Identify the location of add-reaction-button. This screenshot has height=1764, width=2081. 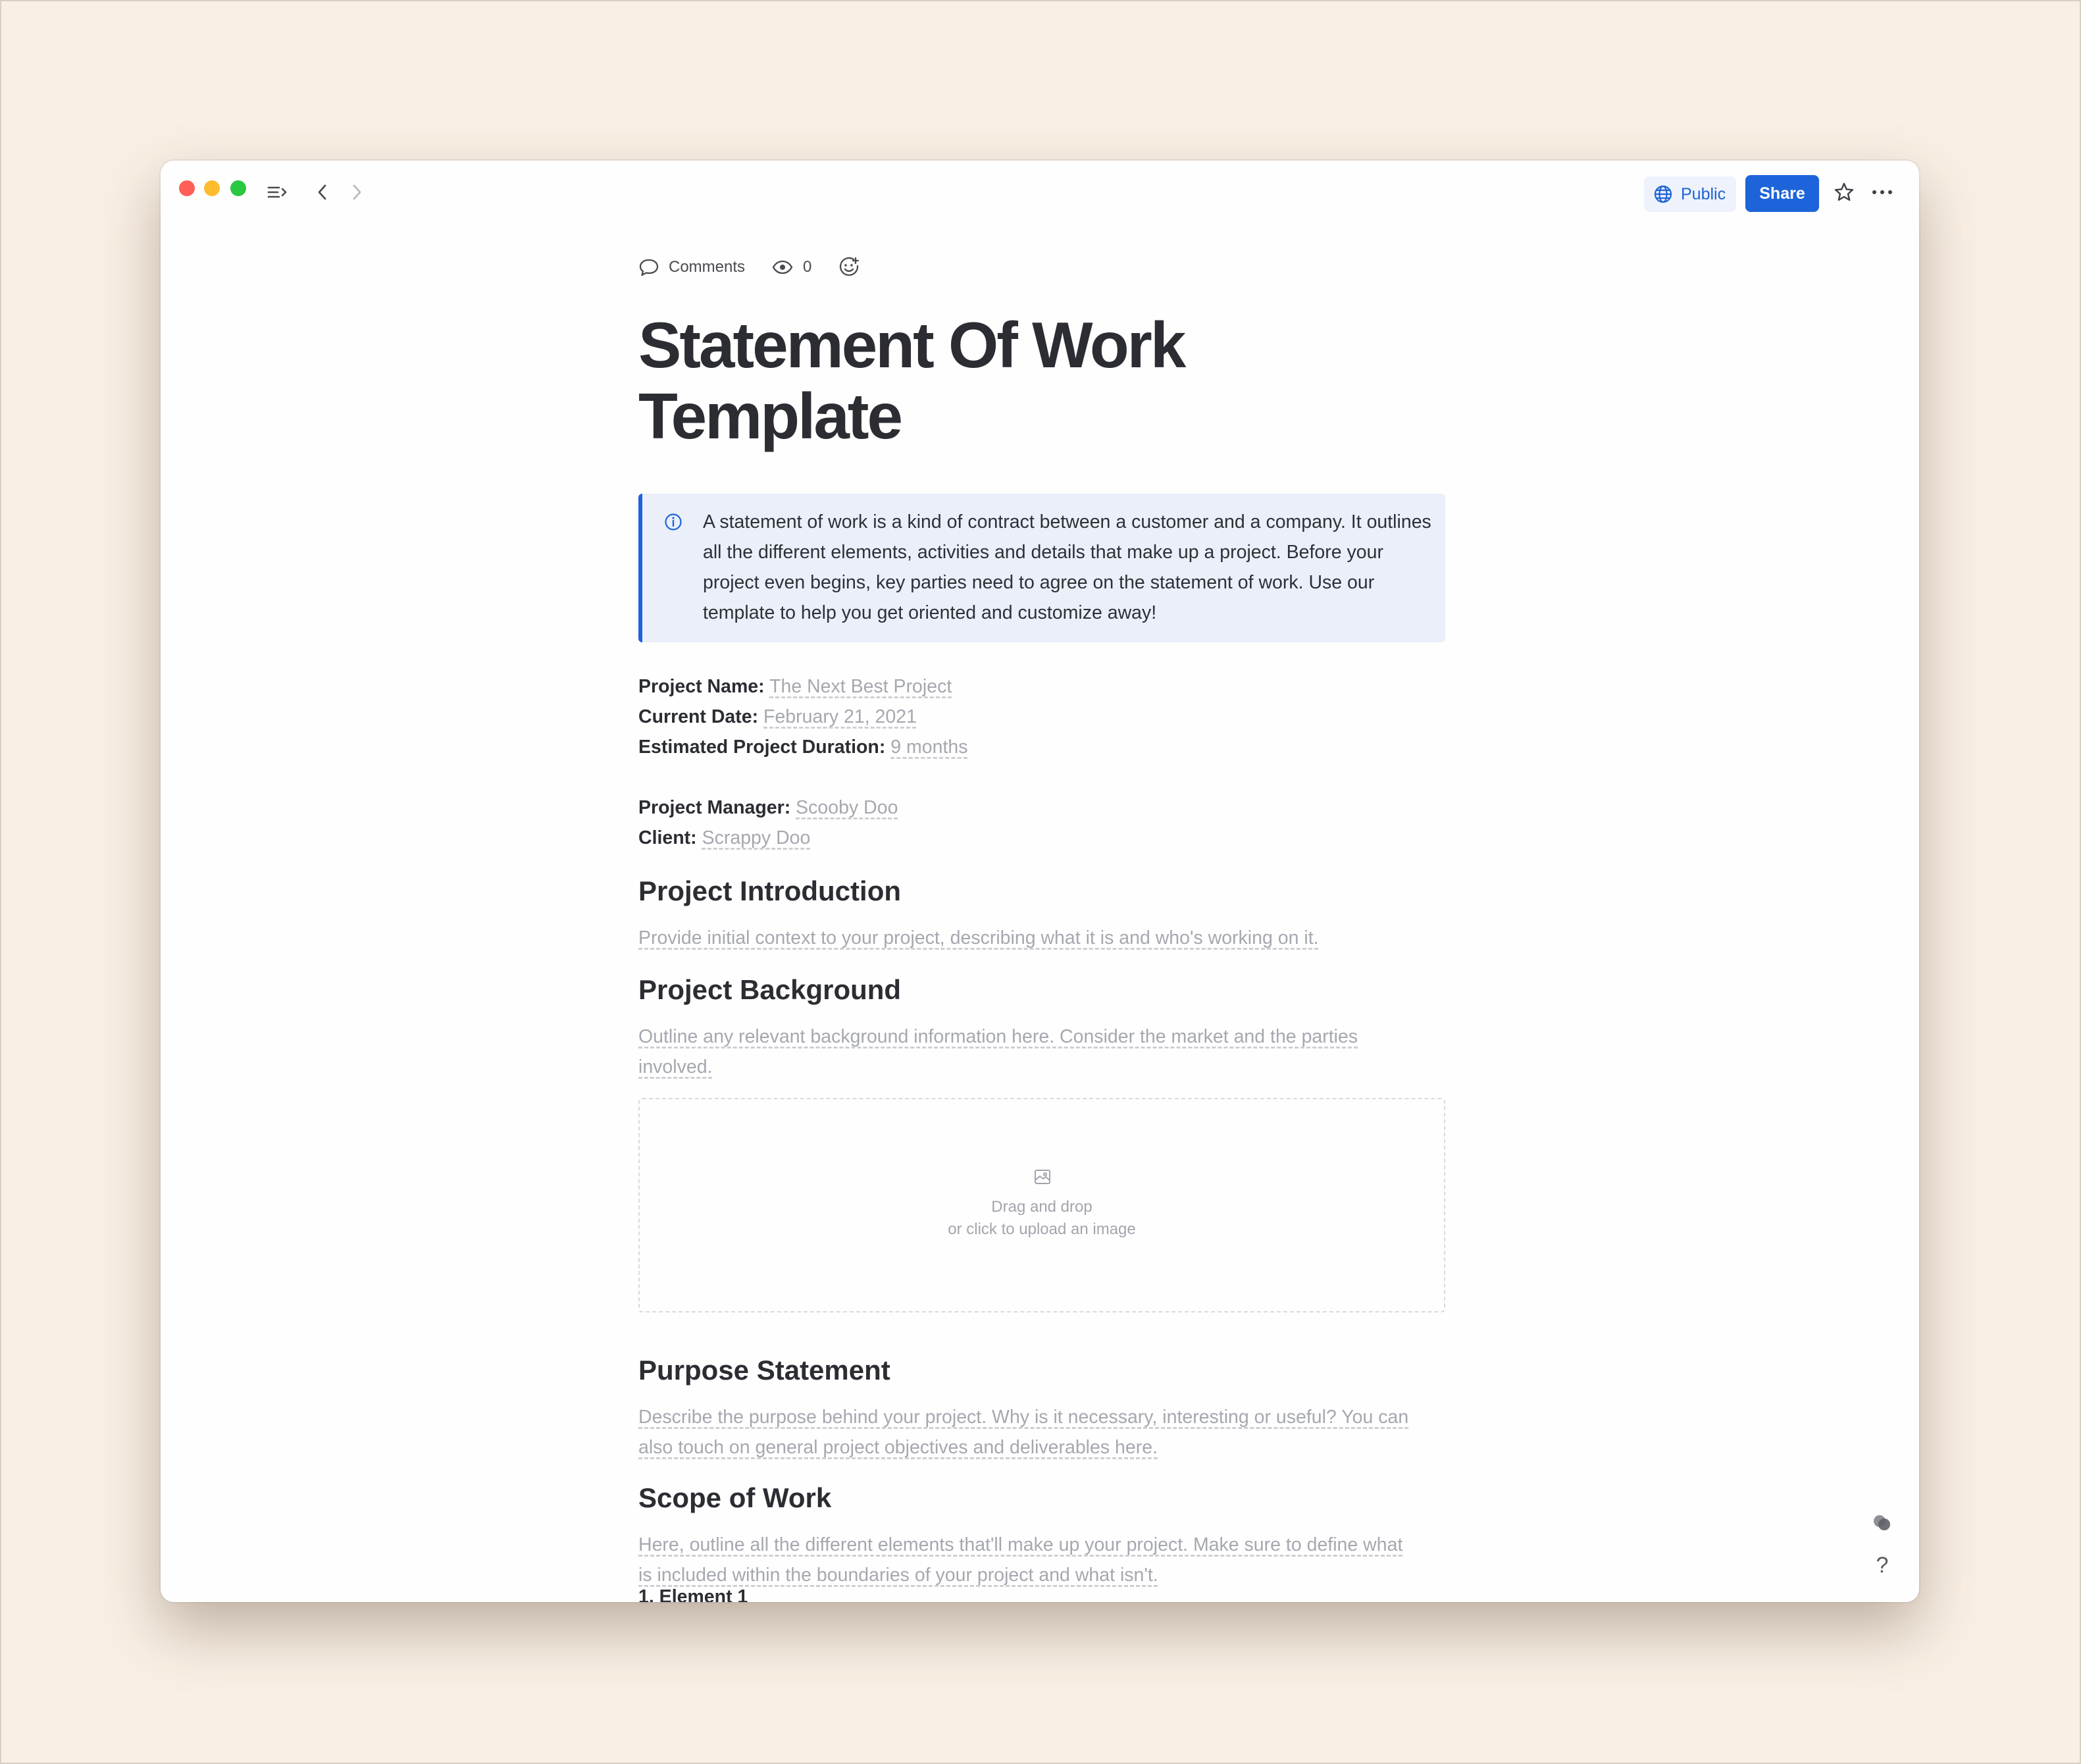
(849, 267).